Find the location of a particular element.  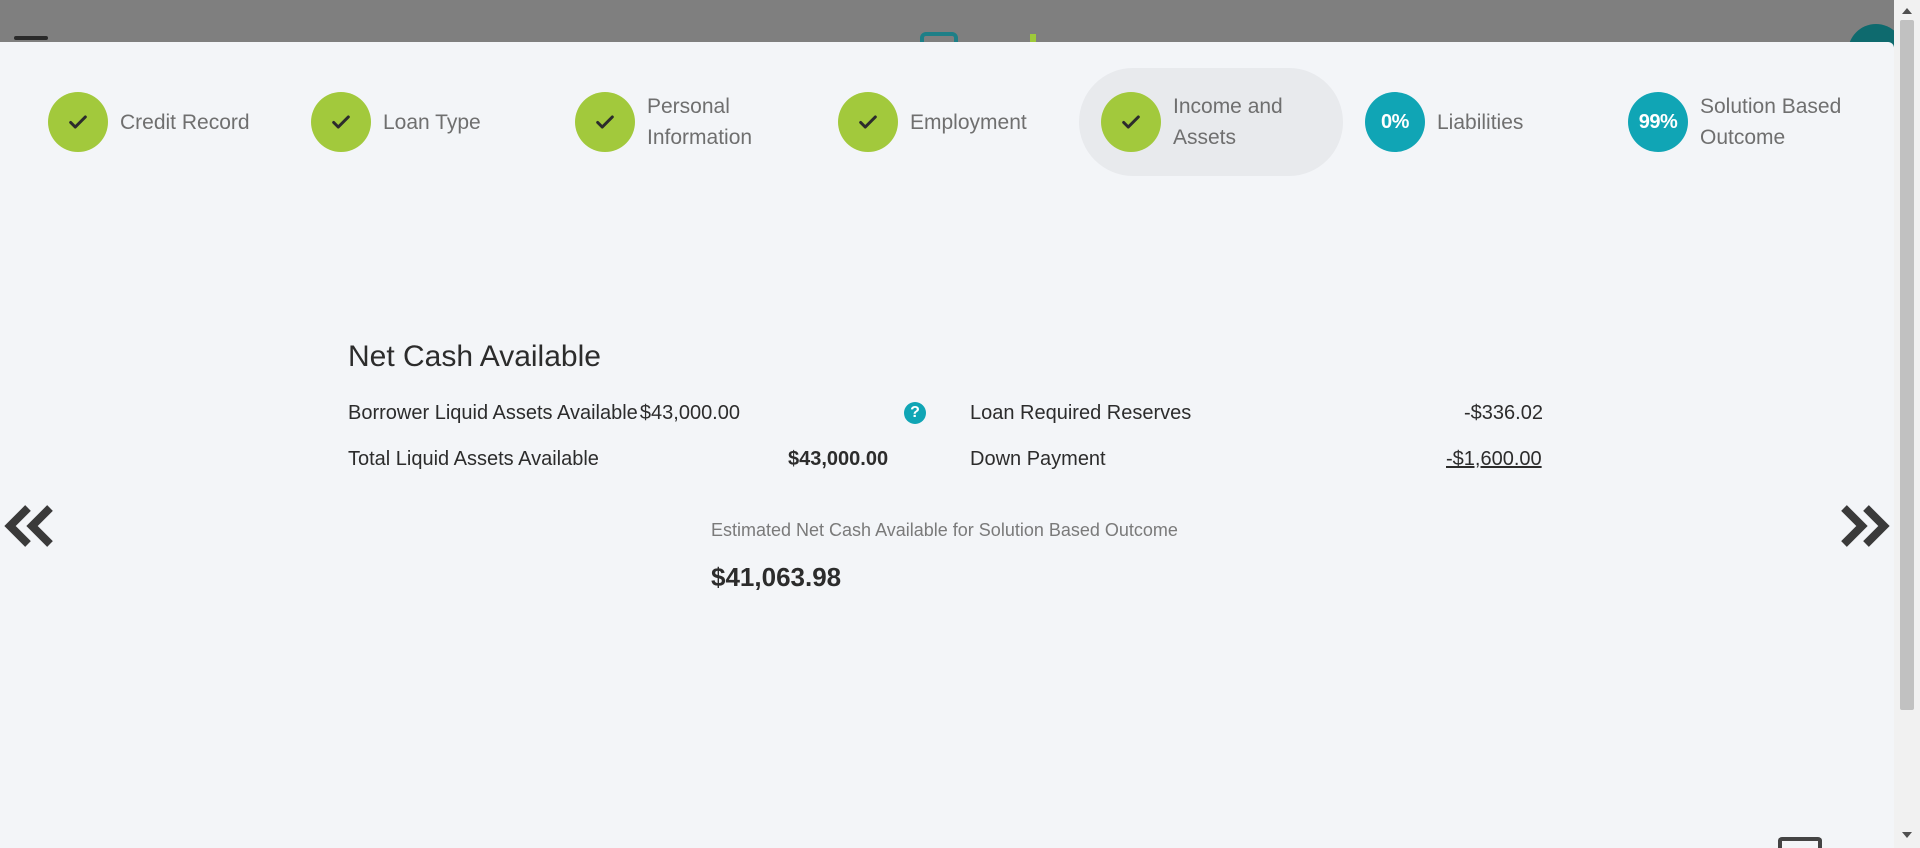

progress-badge: 99% is located at coordinates (1658, 122).